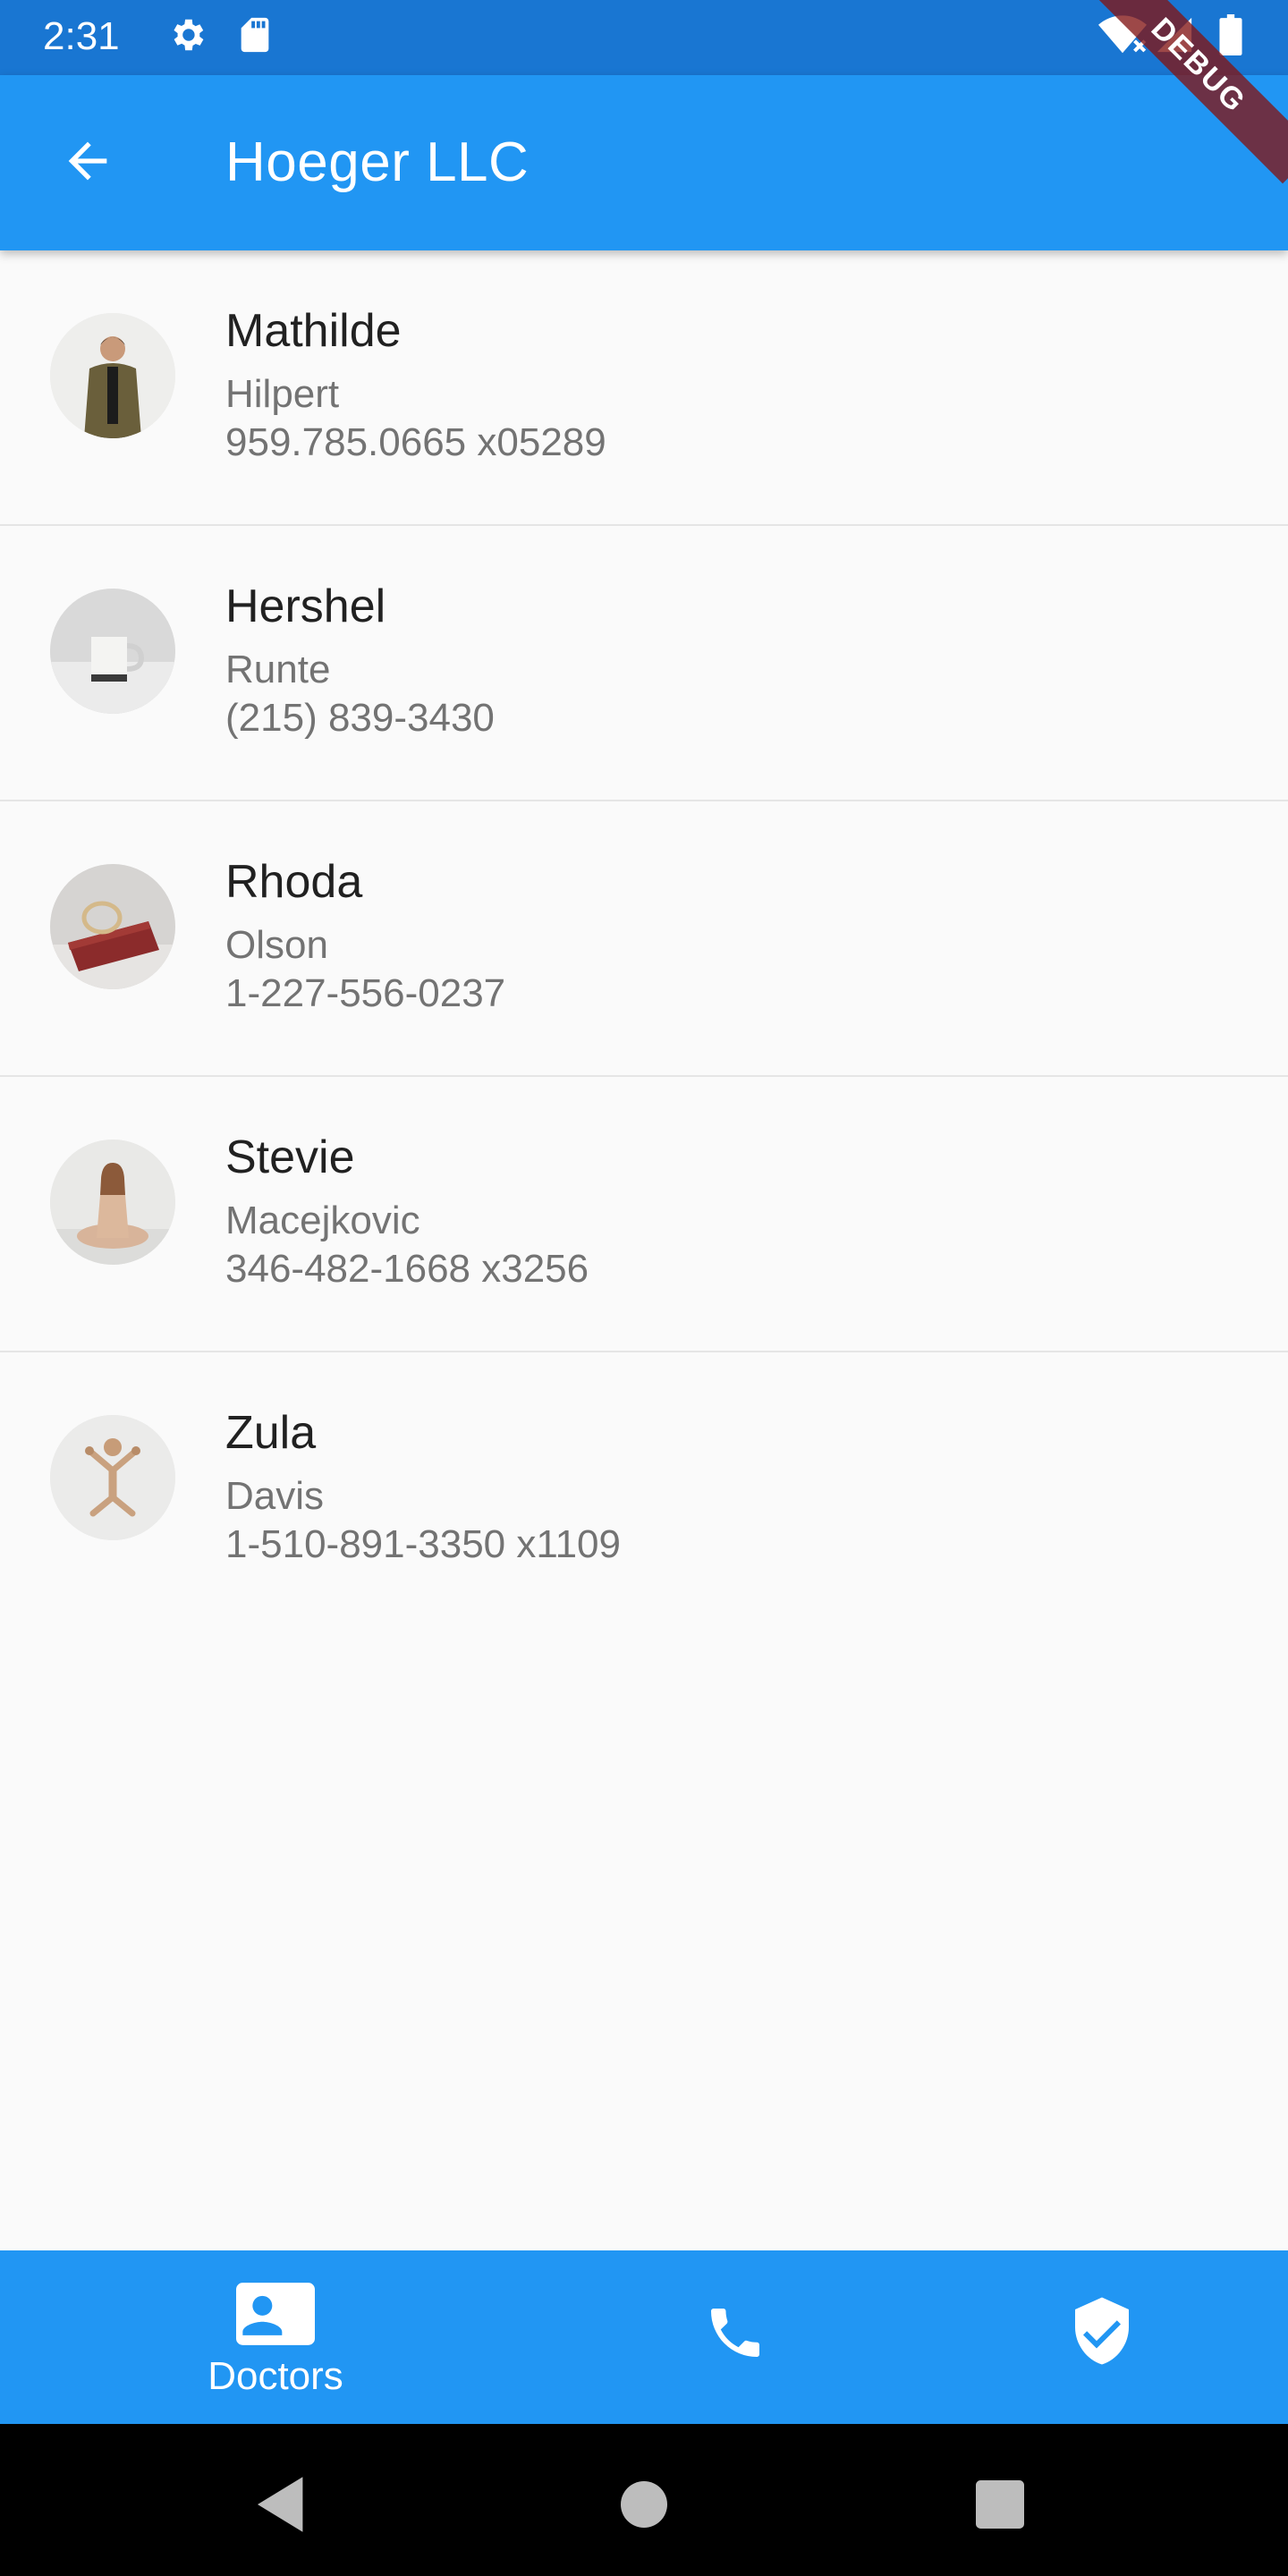  What do you see at coordinates (644, 663) in the screenshot?
I see `list-item: Hershel Runte (215) 839-3430` at bounding box center [644, 663].